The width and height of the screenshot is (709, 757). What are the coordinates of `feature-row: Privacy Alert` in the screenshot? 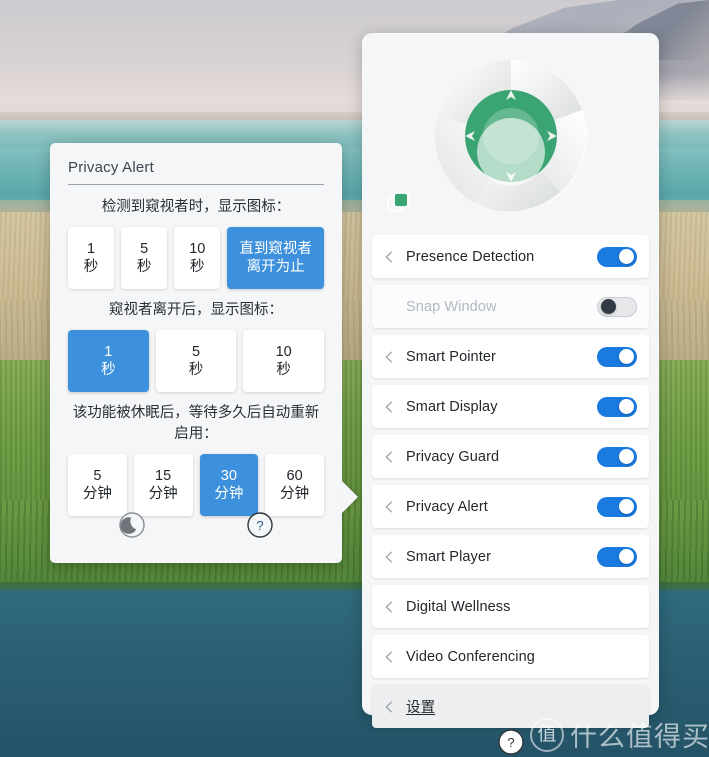 It's located at (510, 506).